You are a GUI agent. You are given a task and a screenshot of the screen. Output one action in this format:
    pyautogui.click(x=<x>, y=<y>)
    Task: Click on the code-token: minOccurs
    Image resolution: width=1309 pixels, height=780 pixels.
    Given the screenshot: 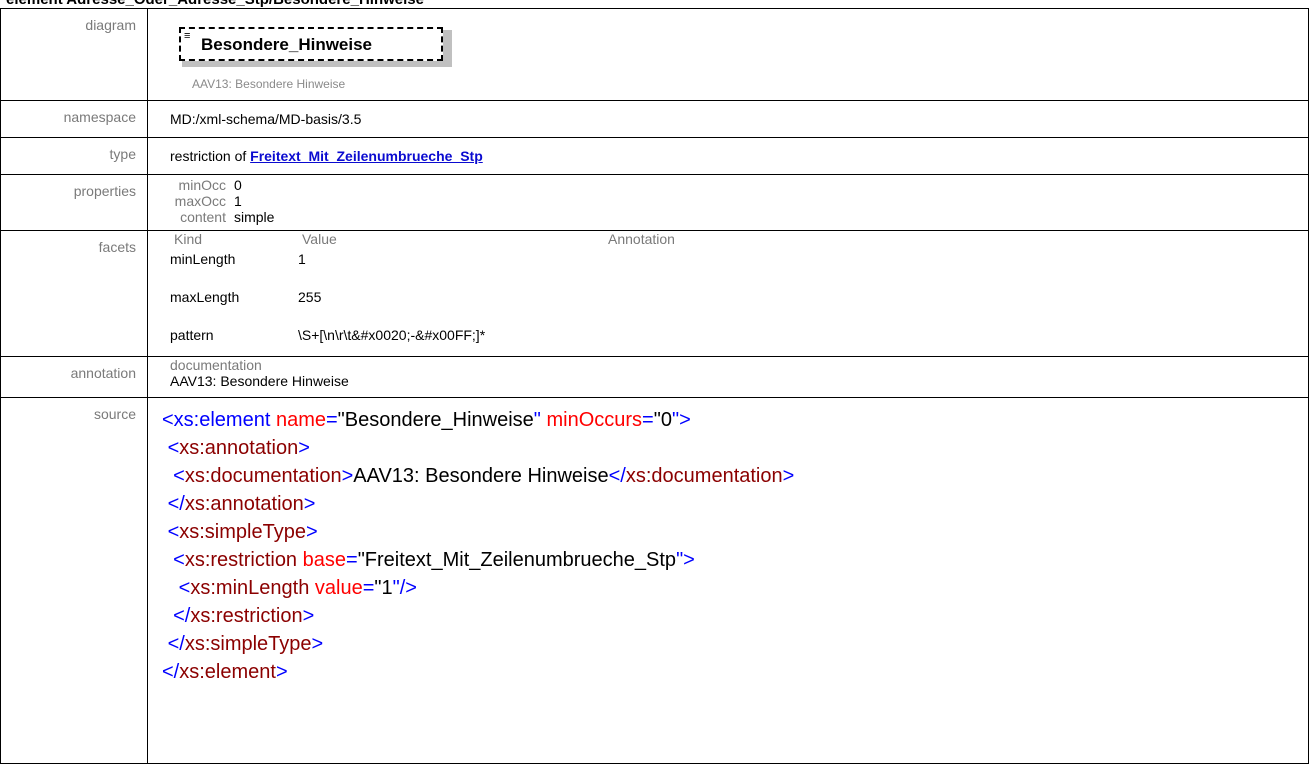 What is the action you would take?
    pyautogui.click(x=591, y=420)
    